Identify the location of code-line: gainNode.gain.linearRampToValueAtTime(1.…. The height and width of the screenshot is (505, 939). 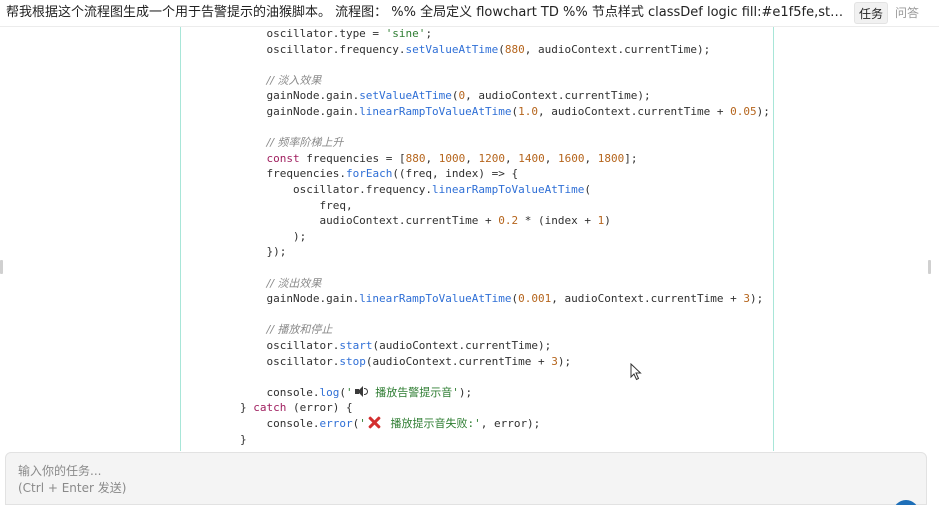
(478, 112).